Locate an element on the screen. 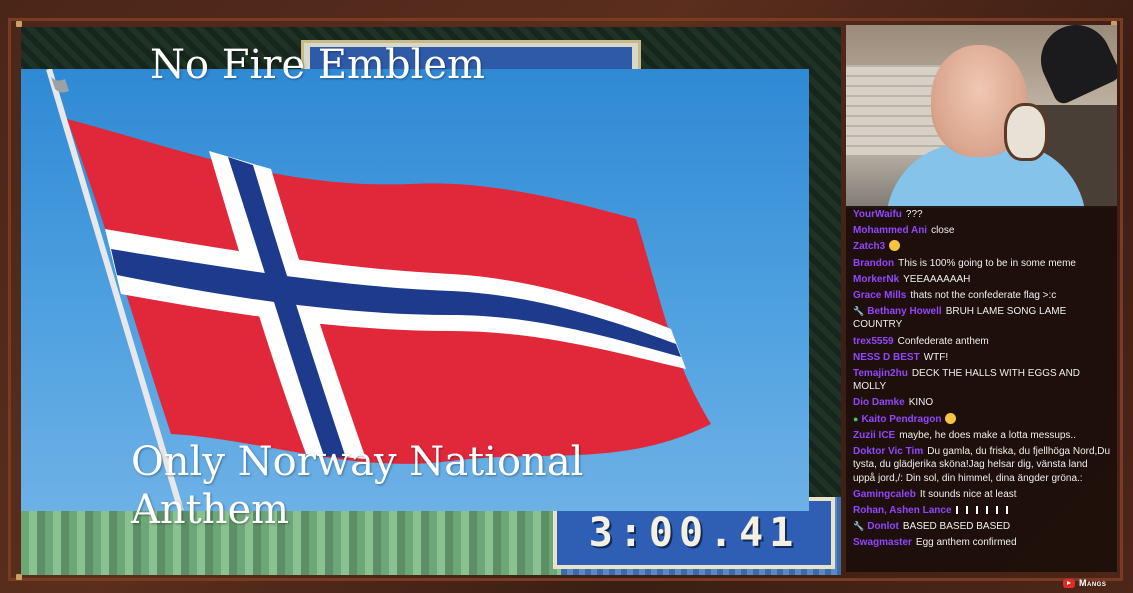 The width and height of the screenshot is (1133, 593). chat-message: ● Kaito Pendragon is located at coordinates (982, 419).